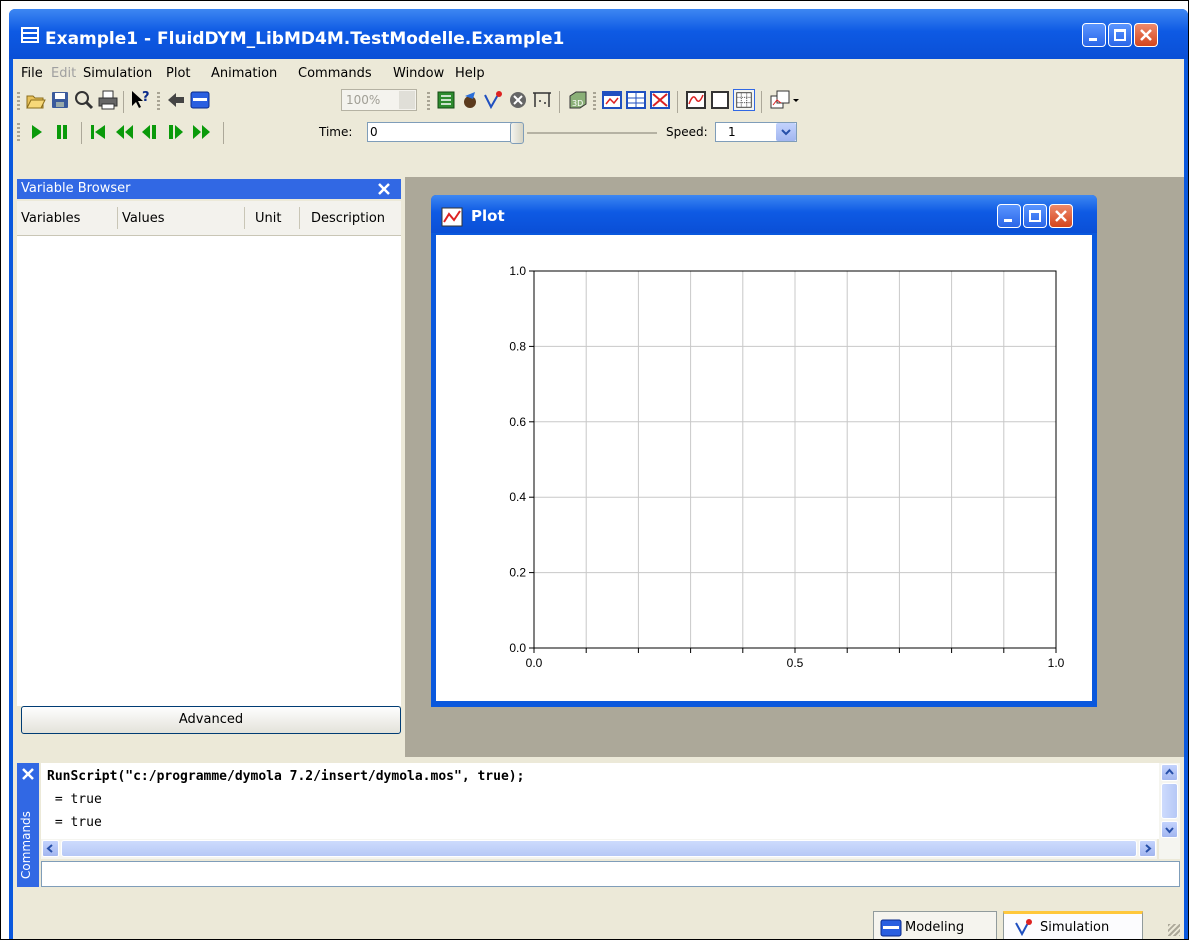  What do you see at coordinates (1147, 848) in the screenshot?
I see `scroll-right-button` at bounding box center [1147, 848].